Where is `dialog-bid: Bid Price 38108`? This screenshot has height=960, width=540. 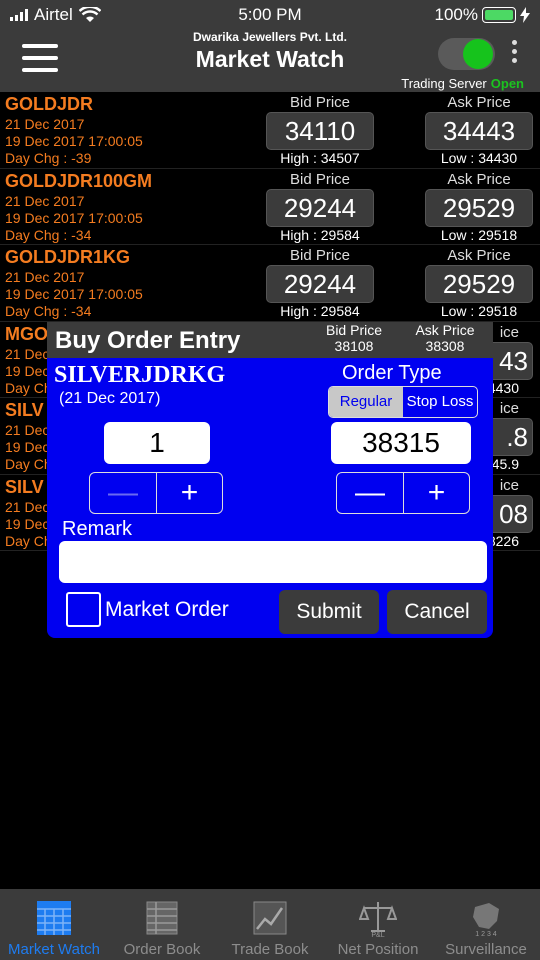 dialog-bid: Bid Price 38108 is located at coordinates (354, 338).